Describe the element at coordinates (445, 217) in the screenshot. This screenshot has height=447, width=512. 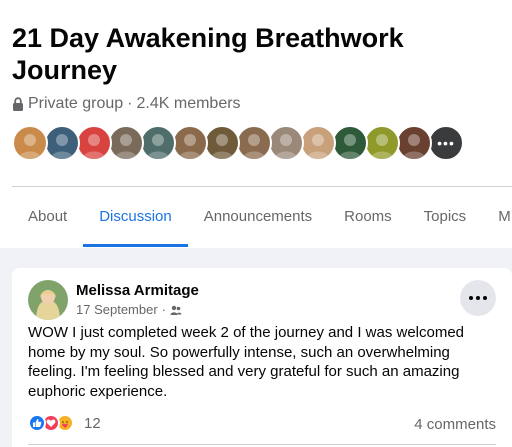
I see `tab-topics: Topics` at that location.